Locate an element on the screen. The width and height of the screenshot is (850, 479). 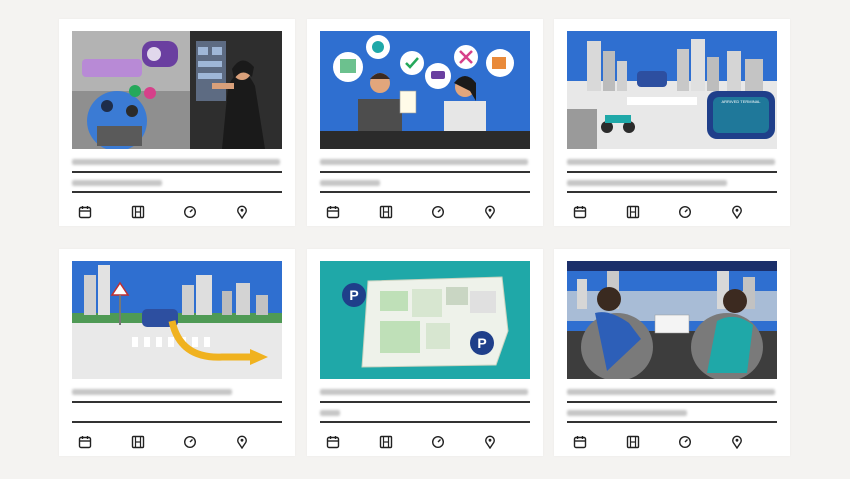
card-illustration-parking-map: P P is located at coordinates (425, 320).